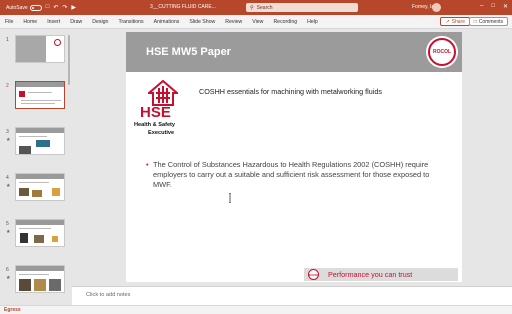 Image resolution: width=512 pixels, height=314 pixels. What do you see at coordinates (302, 7) in the screenshot?
I see `search-box: ⚲ Search` at bounding box center [302, 7].